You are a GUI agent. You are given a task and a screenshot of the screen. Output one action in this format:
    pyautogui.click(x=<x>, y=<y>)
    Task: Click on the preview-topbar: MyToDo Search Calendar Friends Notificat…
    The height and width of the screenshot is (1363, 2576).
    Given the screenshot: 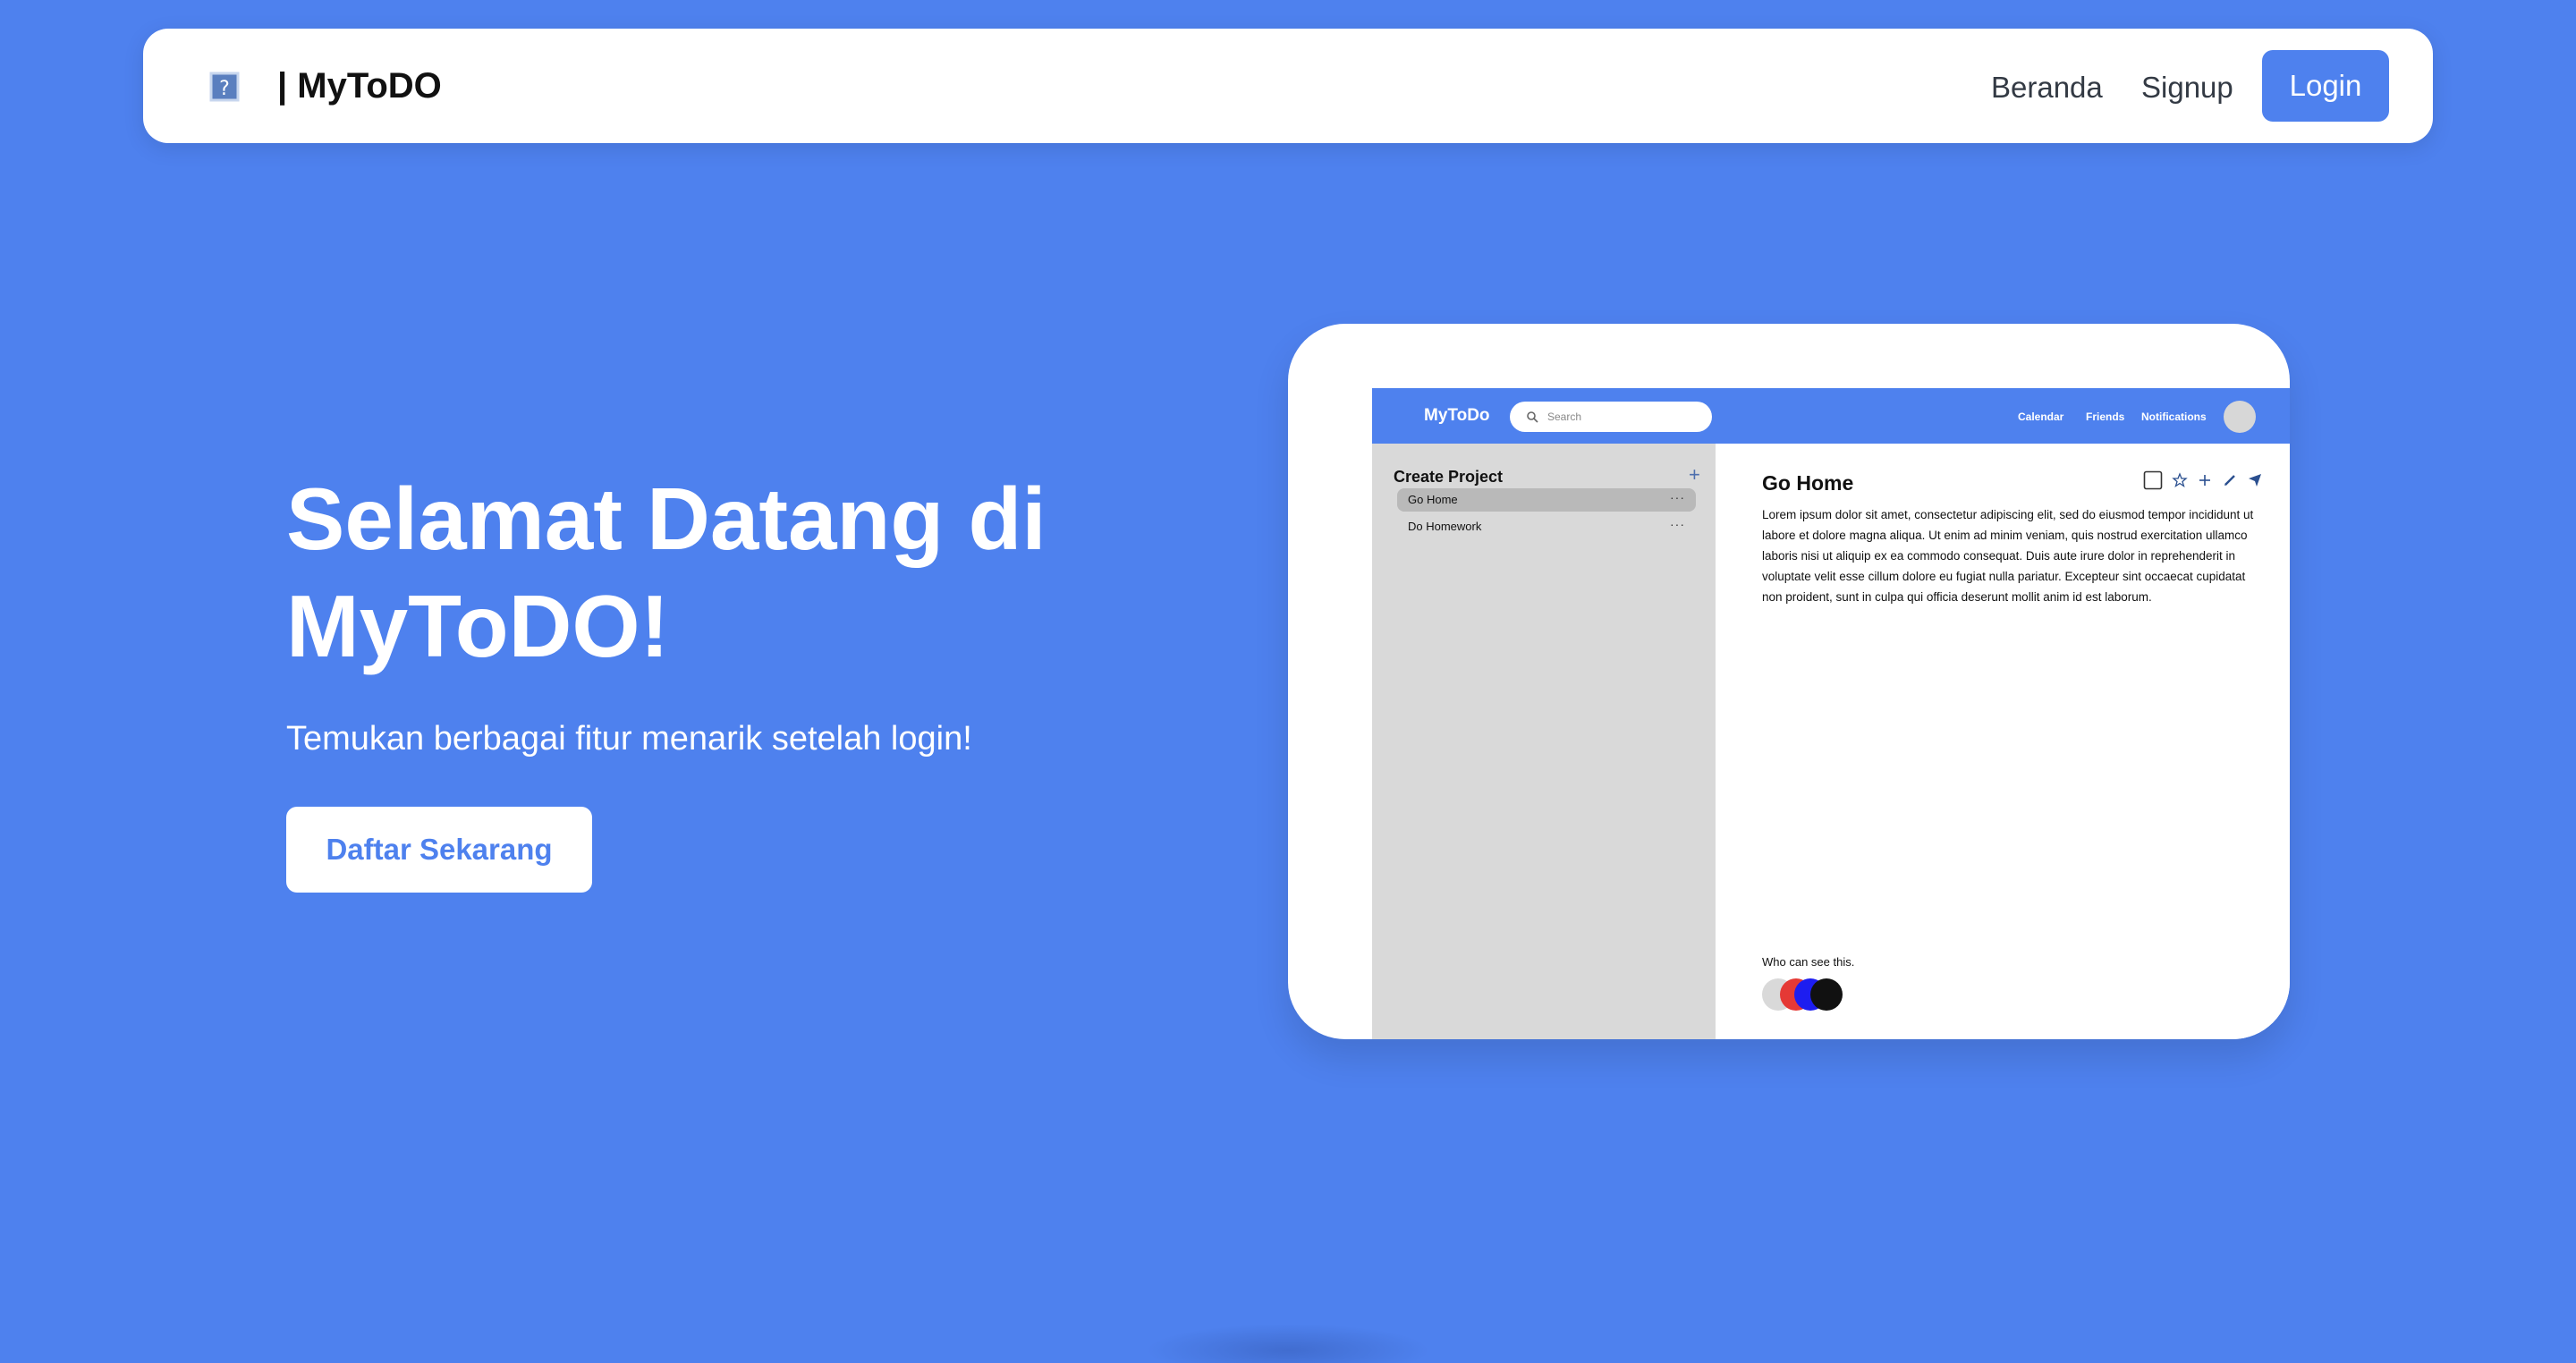 What is the action you would take?
    pyautogui.click(x=1831, y=416)
    